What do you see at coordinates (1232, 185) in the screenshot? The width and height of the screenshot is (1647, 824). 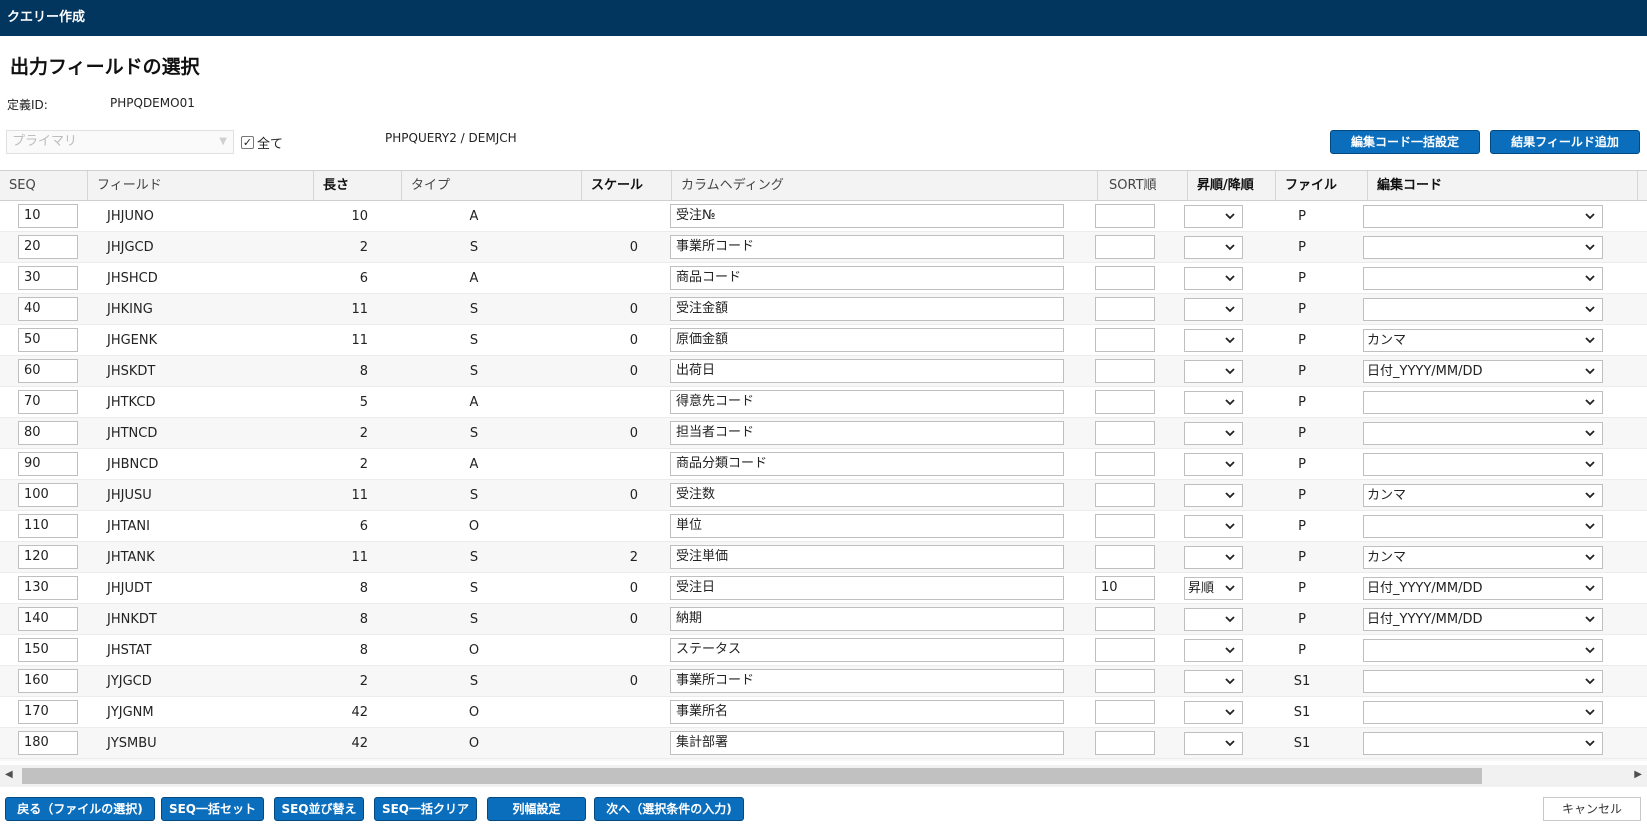 I see `column-header-order: 昇順/降順` at bounding box center [1232, 185].